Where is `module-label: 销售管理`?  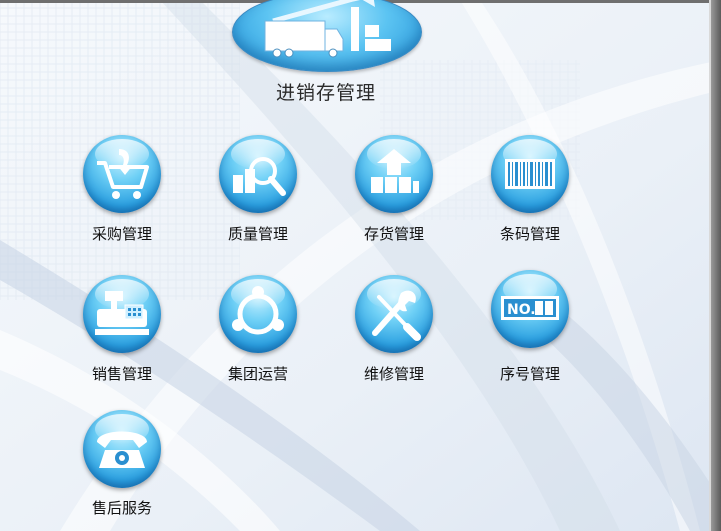
module-label: 销售管理 is located at coordinates (121, 374).